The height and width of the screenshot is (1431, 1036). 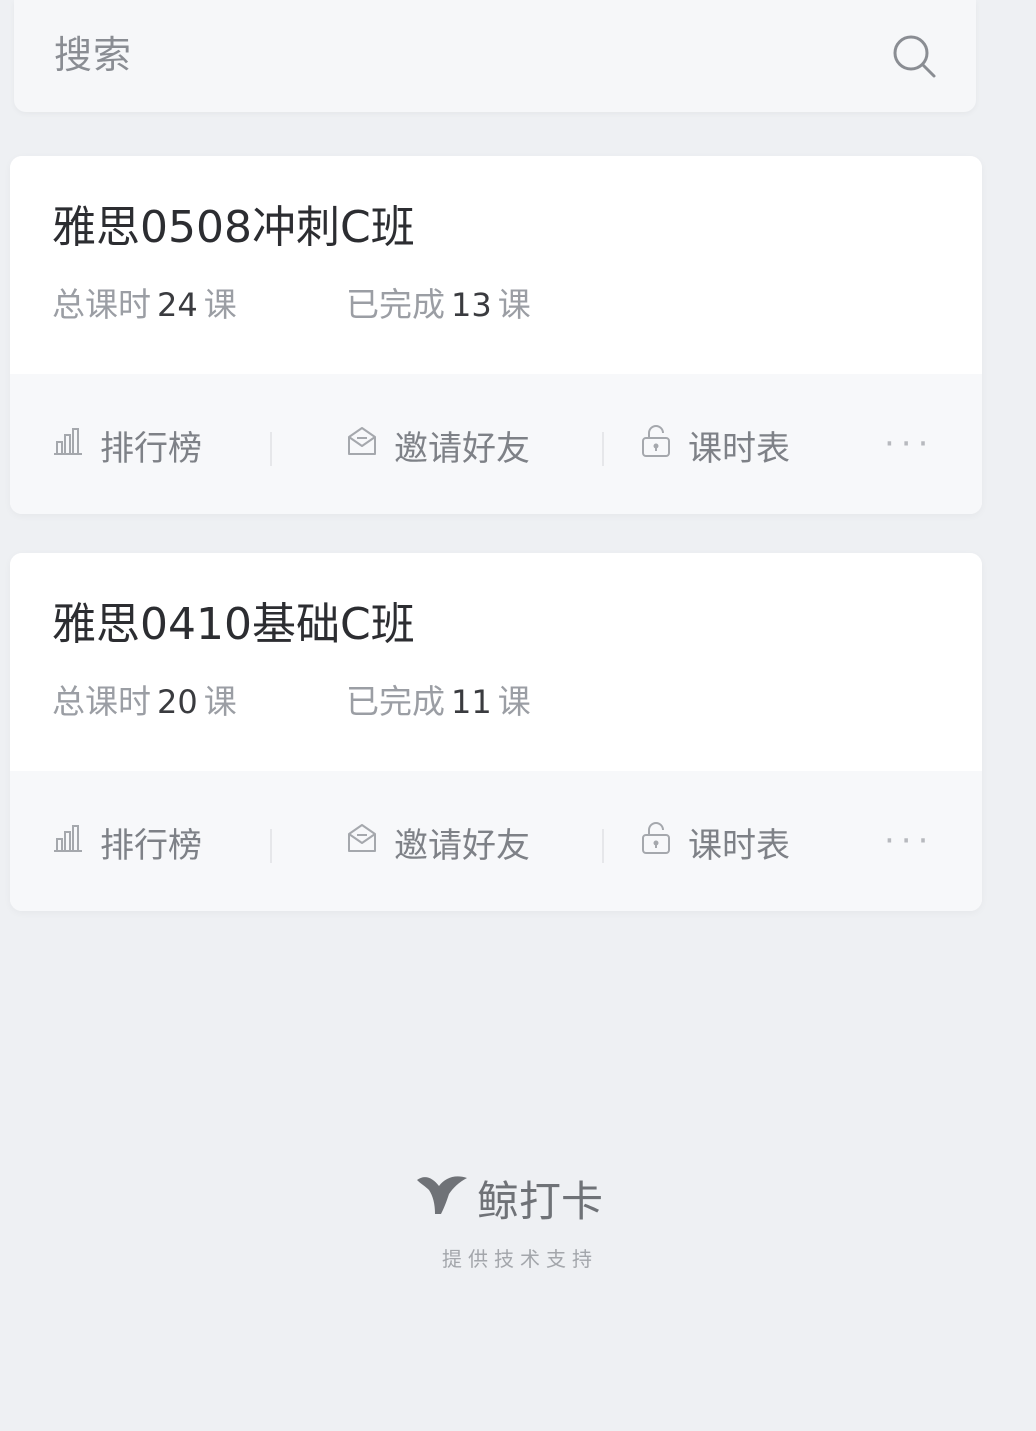 What do you see at coordinates (93, 55) in the screenshot?
I see `search-placeholder: 搜索` at bounding box center [93, 55].